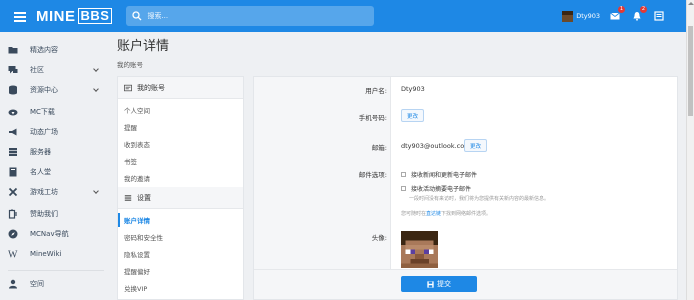  I want to click on sidebar-divider, so click(56, 270).